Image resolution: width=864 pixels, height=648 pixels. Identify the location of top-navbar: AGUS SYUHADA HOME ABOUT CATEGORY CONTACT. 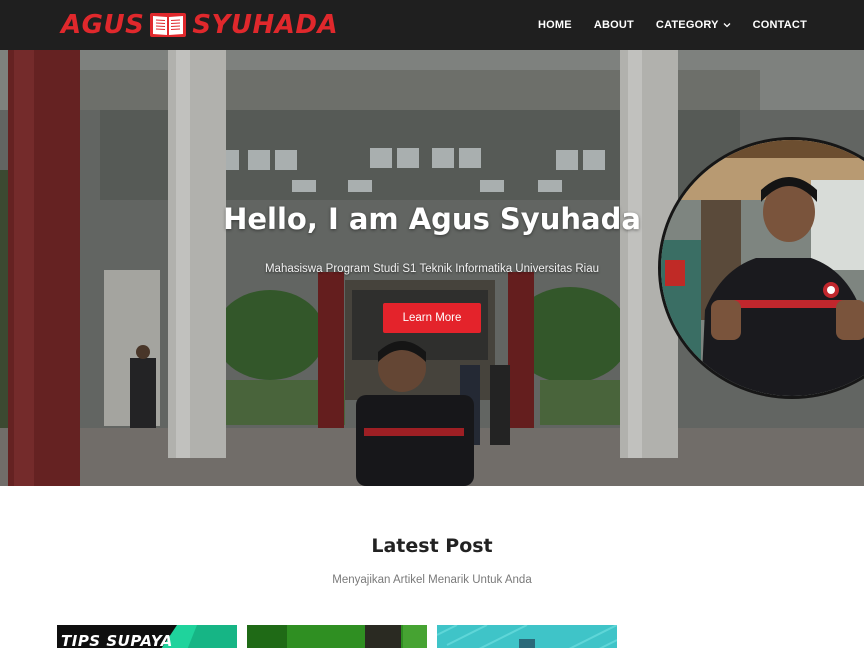
(432, 25).